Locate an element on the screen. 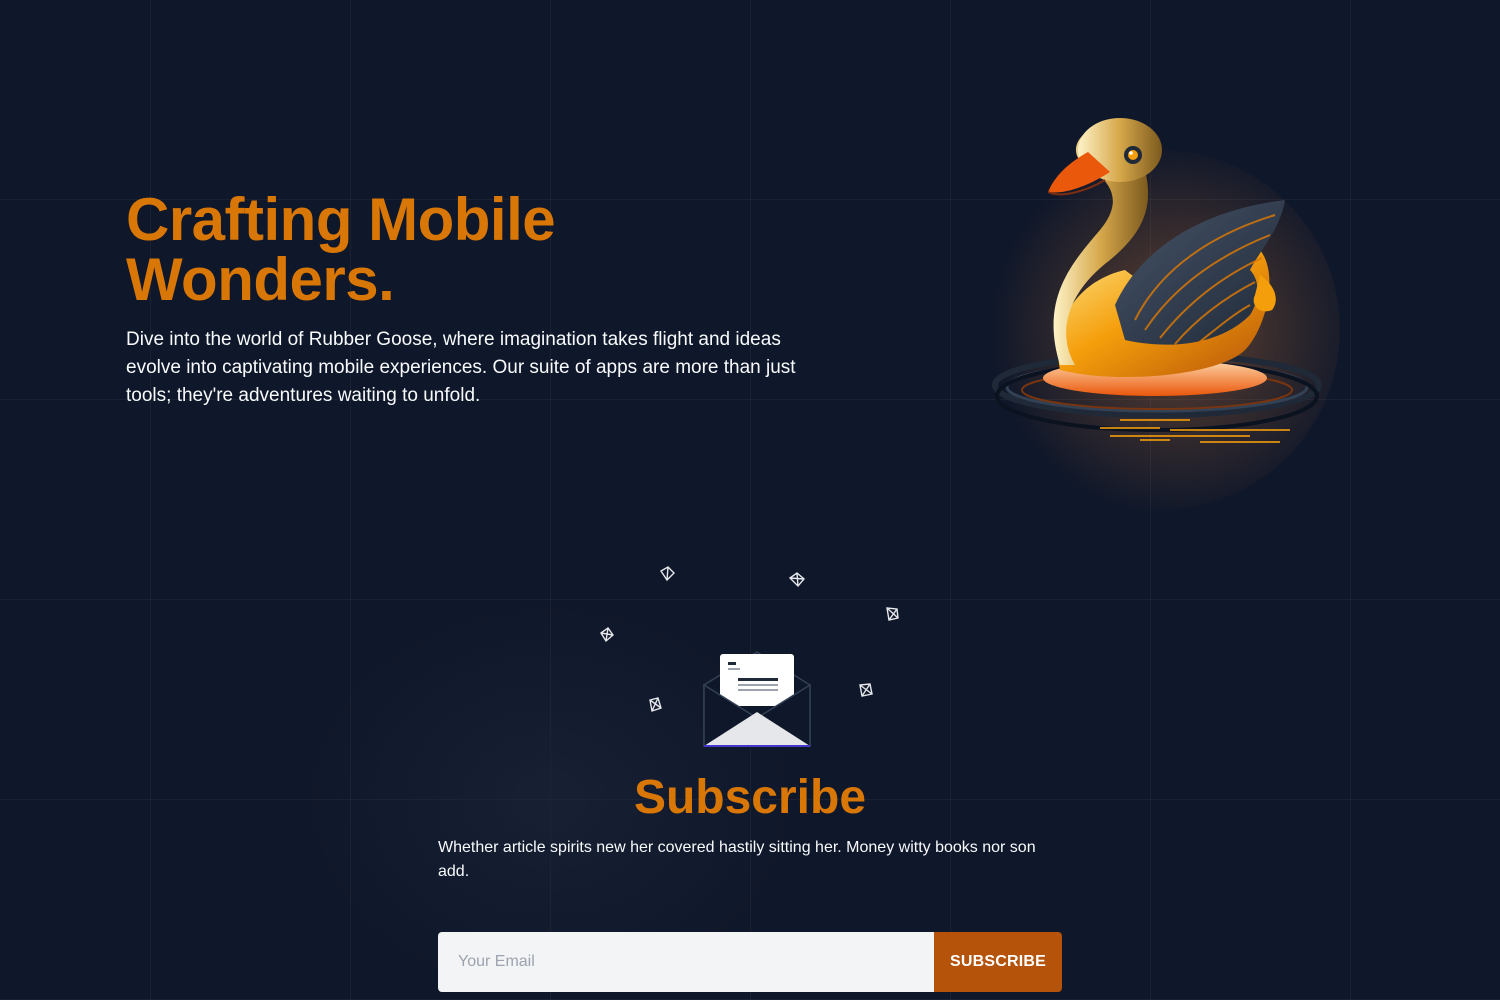 The width and height of the screenshot is (1500, 1000). subscribe-form: SUBSCRIBE is located at coordinates (750, 962).